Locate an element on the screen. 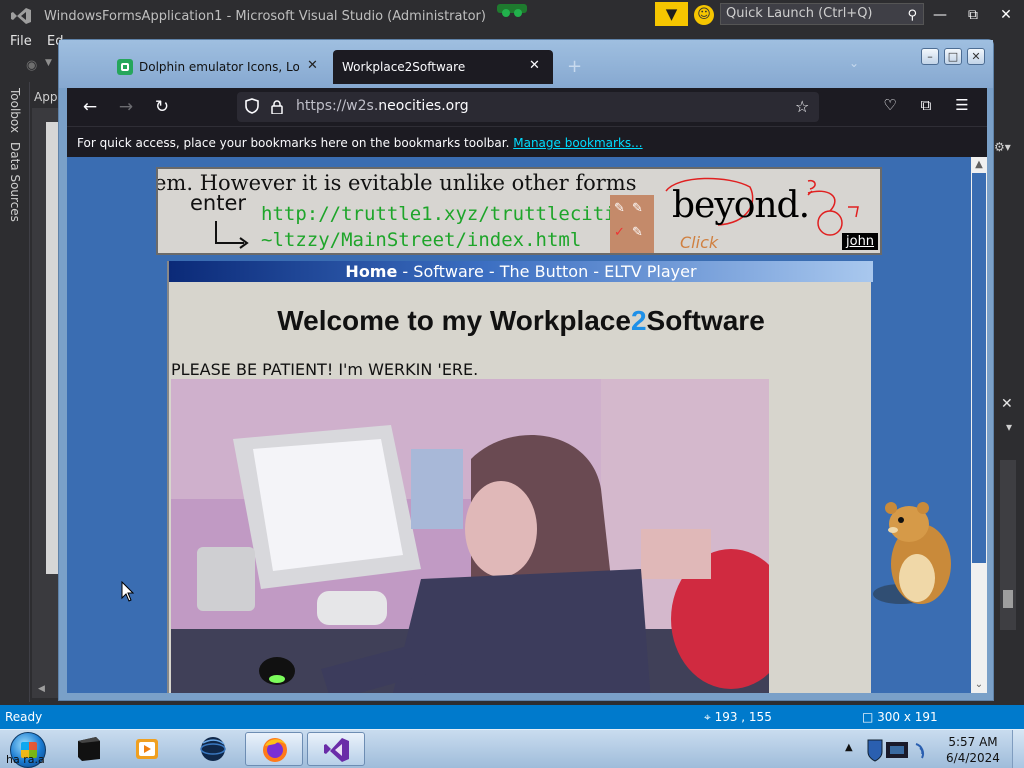 The height and width of the screenshot is (768, 1024). search-icon: ⚲ is located at coordinates (912, 16).